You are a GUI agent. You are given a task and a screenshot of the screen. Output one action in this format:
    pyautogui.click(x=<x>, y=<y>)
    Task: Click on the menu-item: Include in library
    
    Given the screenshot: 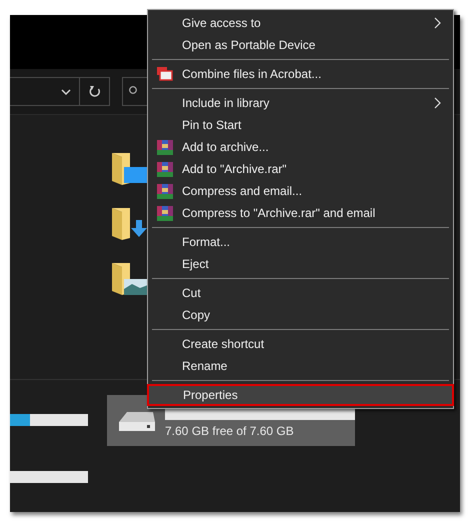 What is the action you would take?
    pyautogui.click(x=300, y=103)
    